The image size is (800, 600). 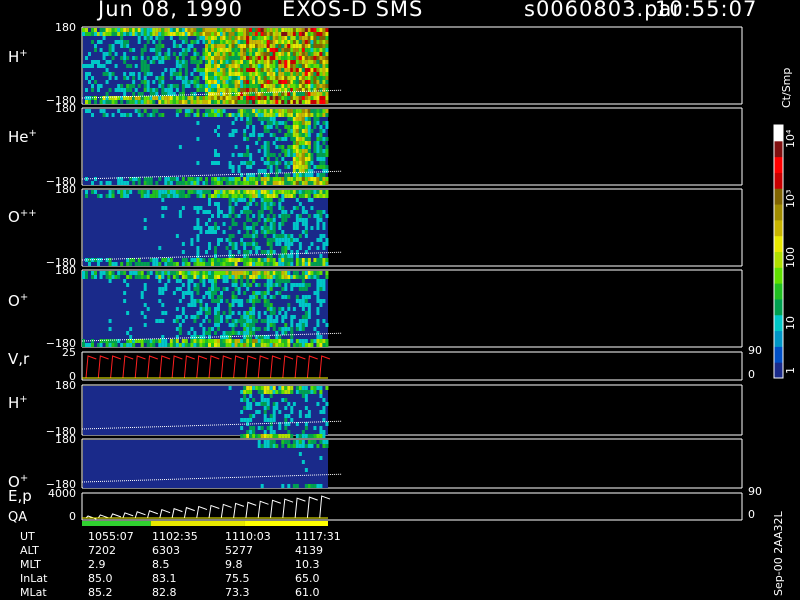 What do you see at coordinates (778, 164) in the screenshot?
I see `colorbar-swatch` at bounding box center [778, 164].